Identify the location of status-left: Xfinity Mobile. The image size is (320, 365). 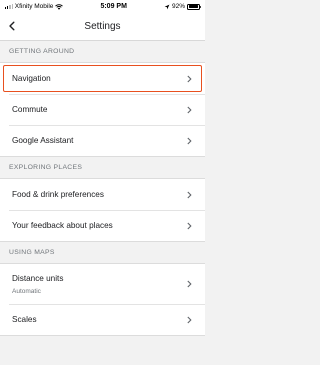
(34, 6).